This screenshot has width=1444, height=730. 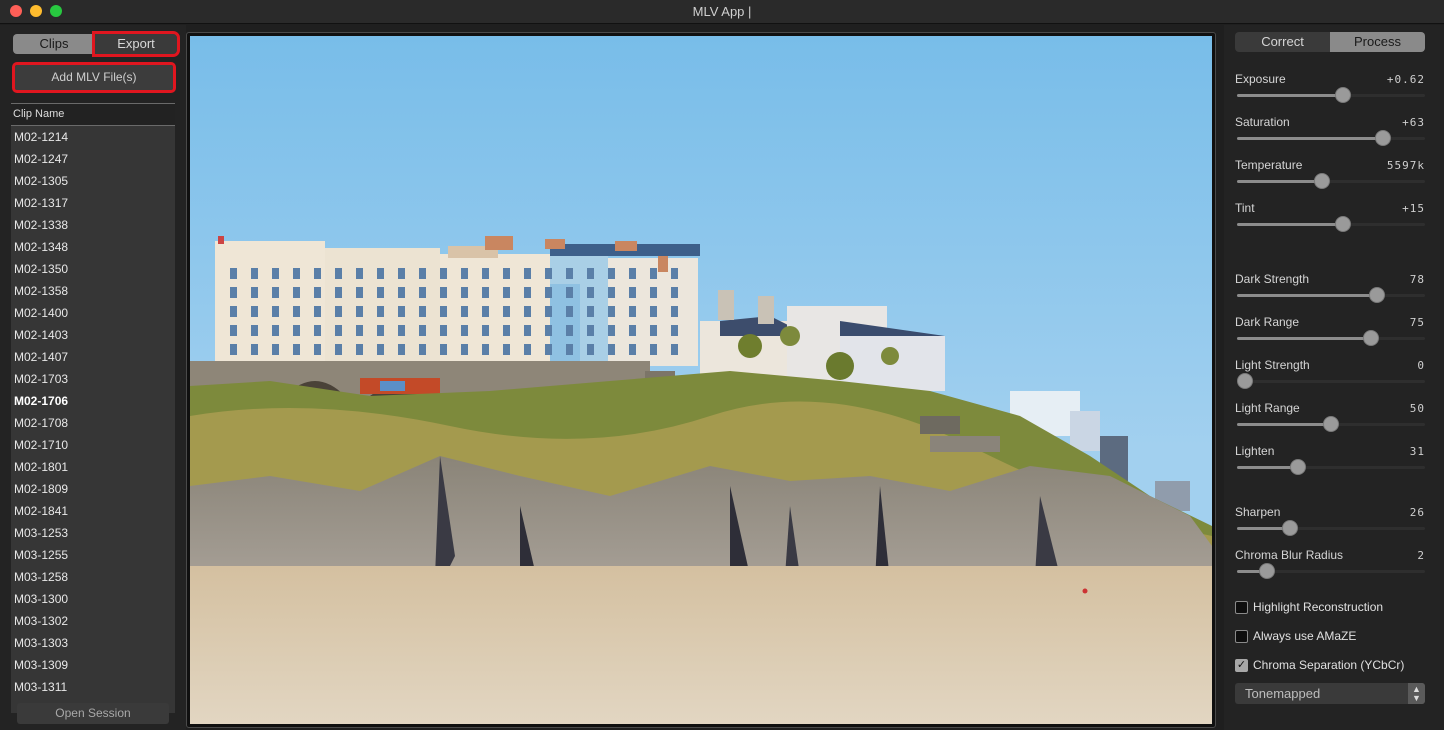 I want to click on always-use-amaze-checkbox: Always use AMaZE, so click(x=1295, y=636).